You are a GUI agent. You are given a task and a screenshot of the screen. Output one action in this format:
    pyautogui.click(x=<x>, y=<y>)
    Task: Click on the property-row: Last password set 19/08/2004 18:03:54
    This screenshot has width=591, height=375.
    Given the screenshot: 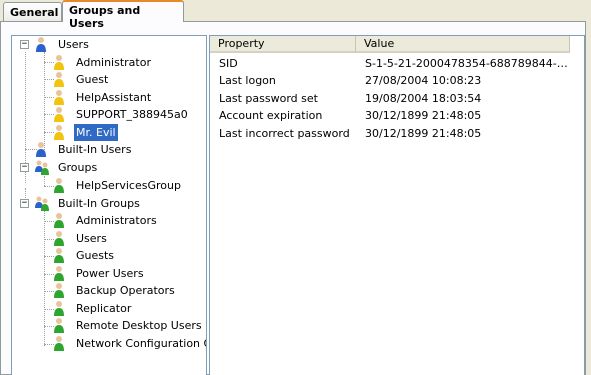 What is the action you would take?
    pyautogui.click(x=390, y=98)
    